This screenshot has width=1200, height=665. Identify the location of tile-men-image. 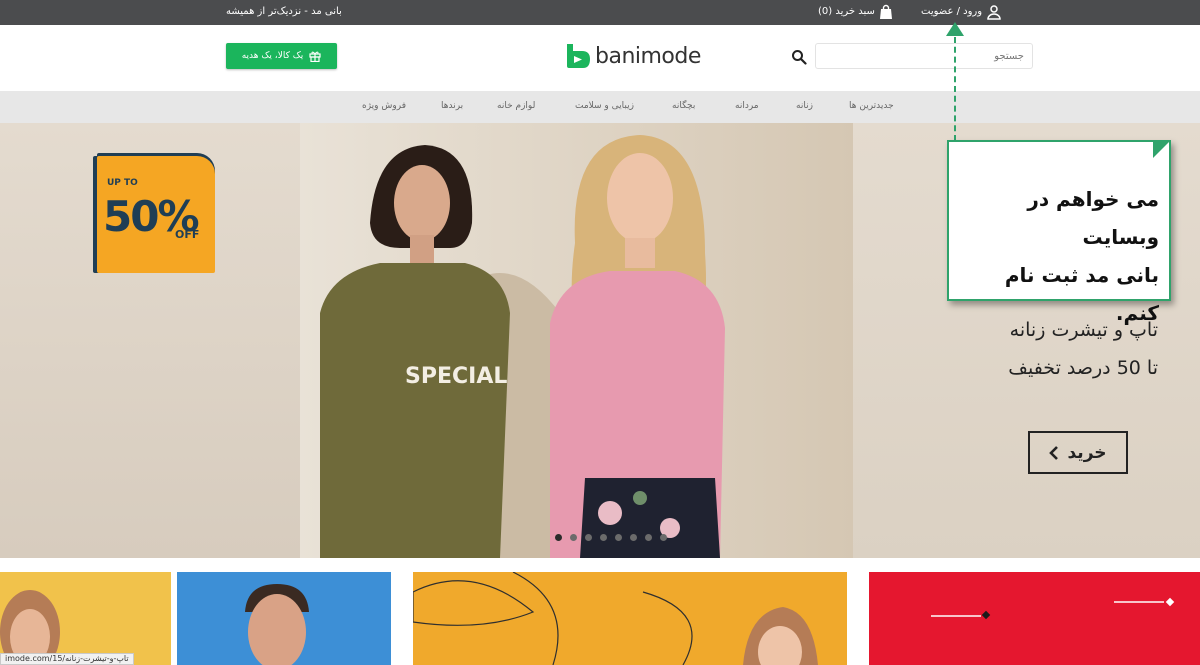
(277, 624).